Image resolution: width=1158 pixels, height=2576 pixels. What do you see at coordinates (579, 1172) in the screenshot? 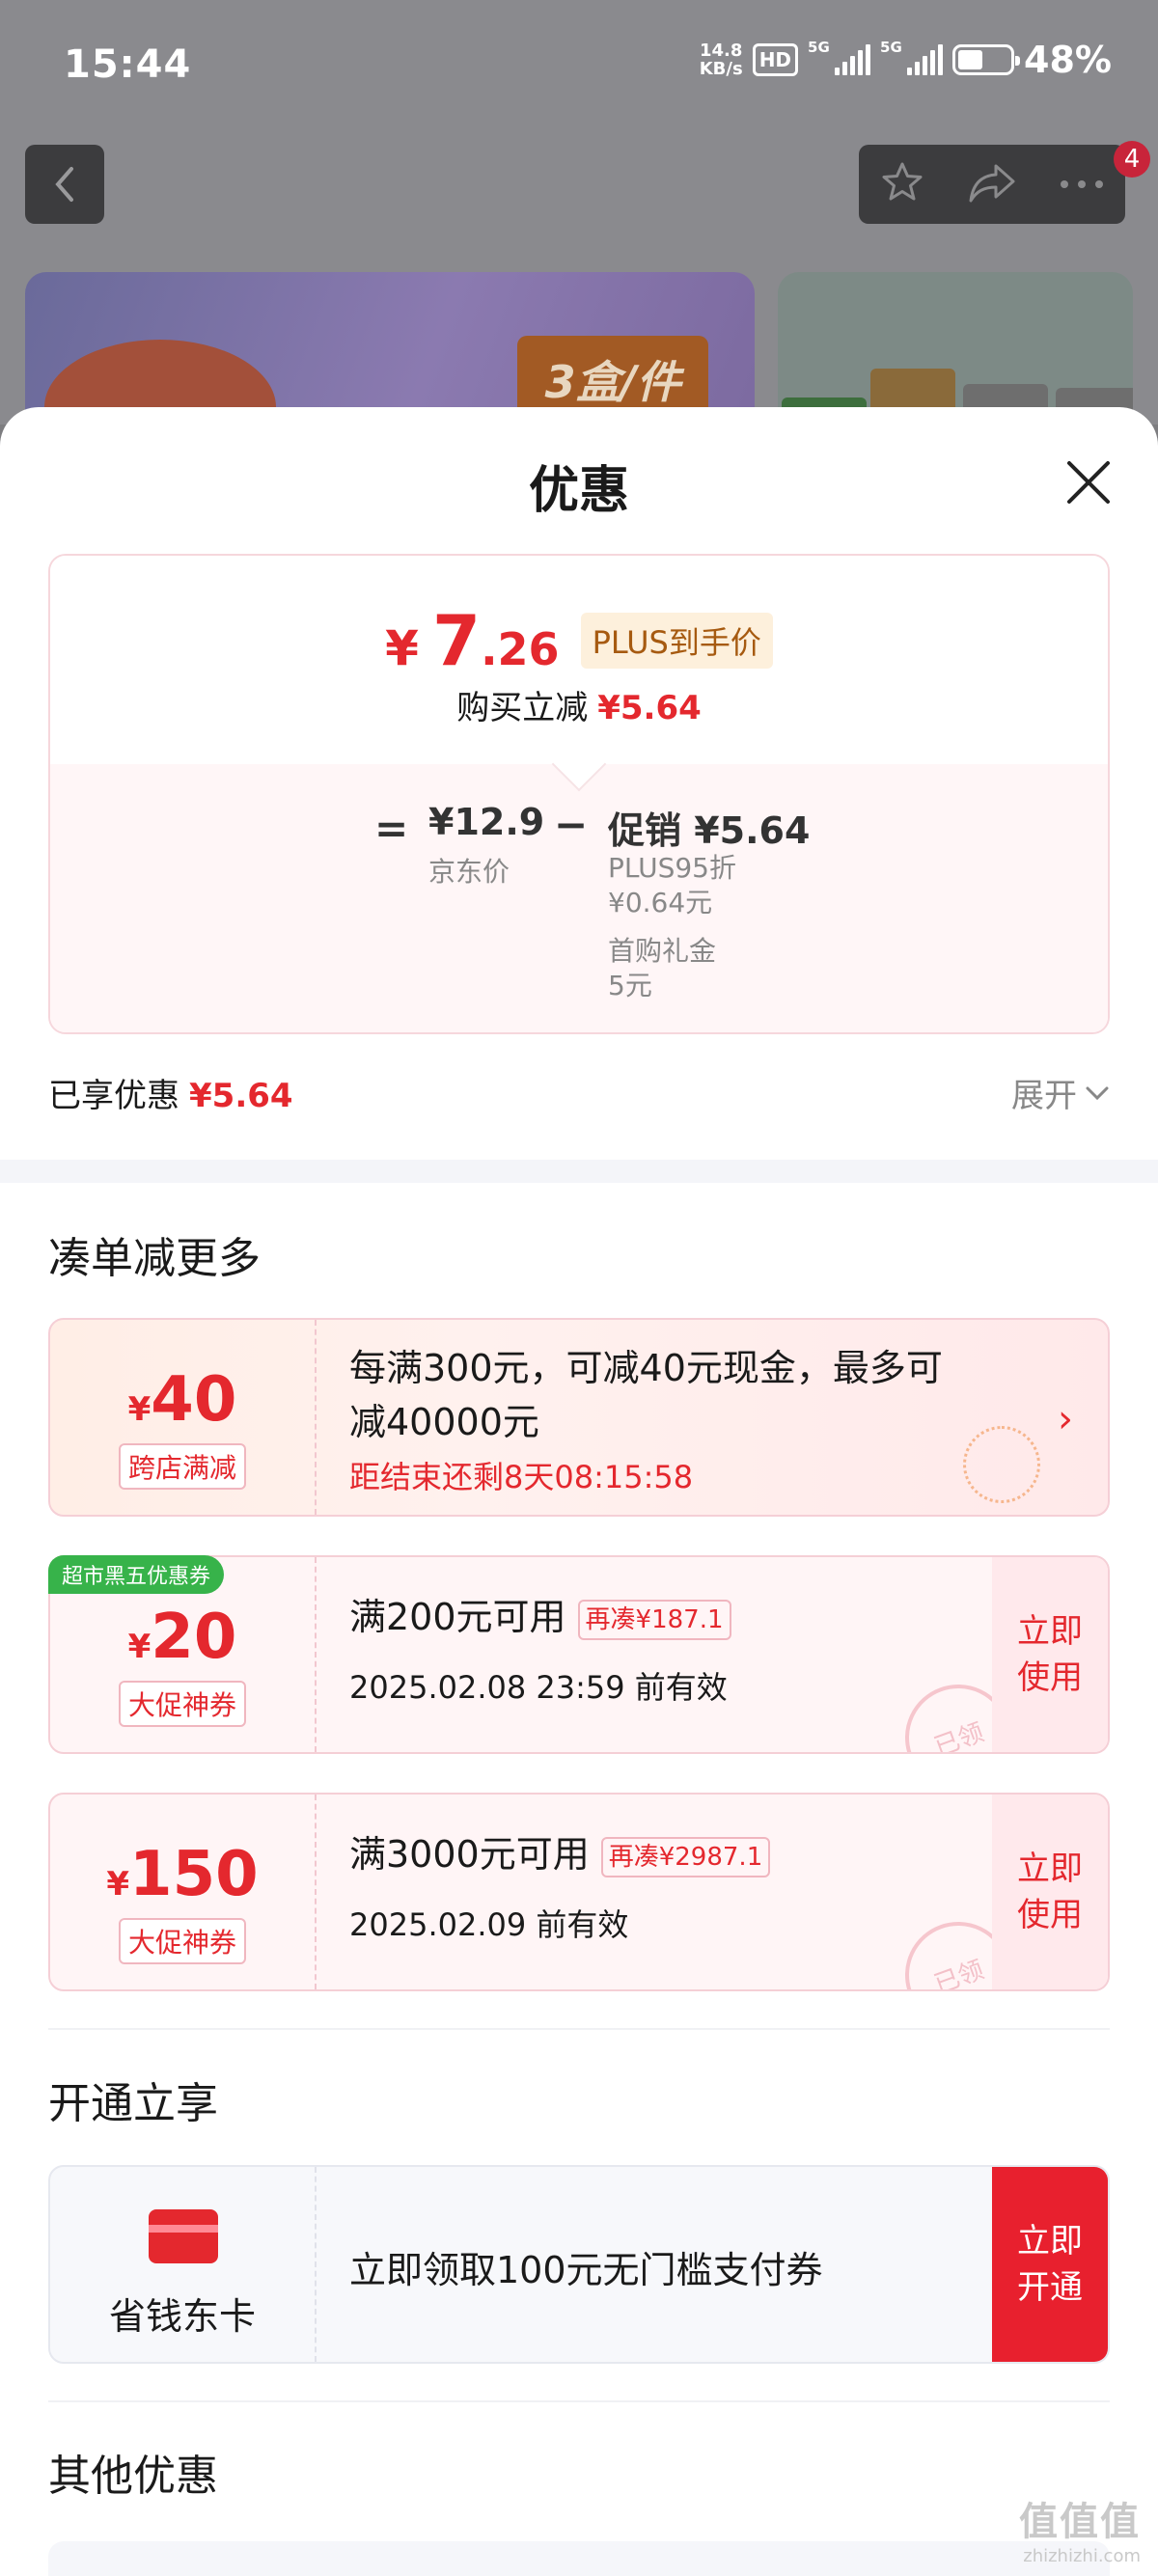
I see `section-gap` at bounding box center [579, 1172].